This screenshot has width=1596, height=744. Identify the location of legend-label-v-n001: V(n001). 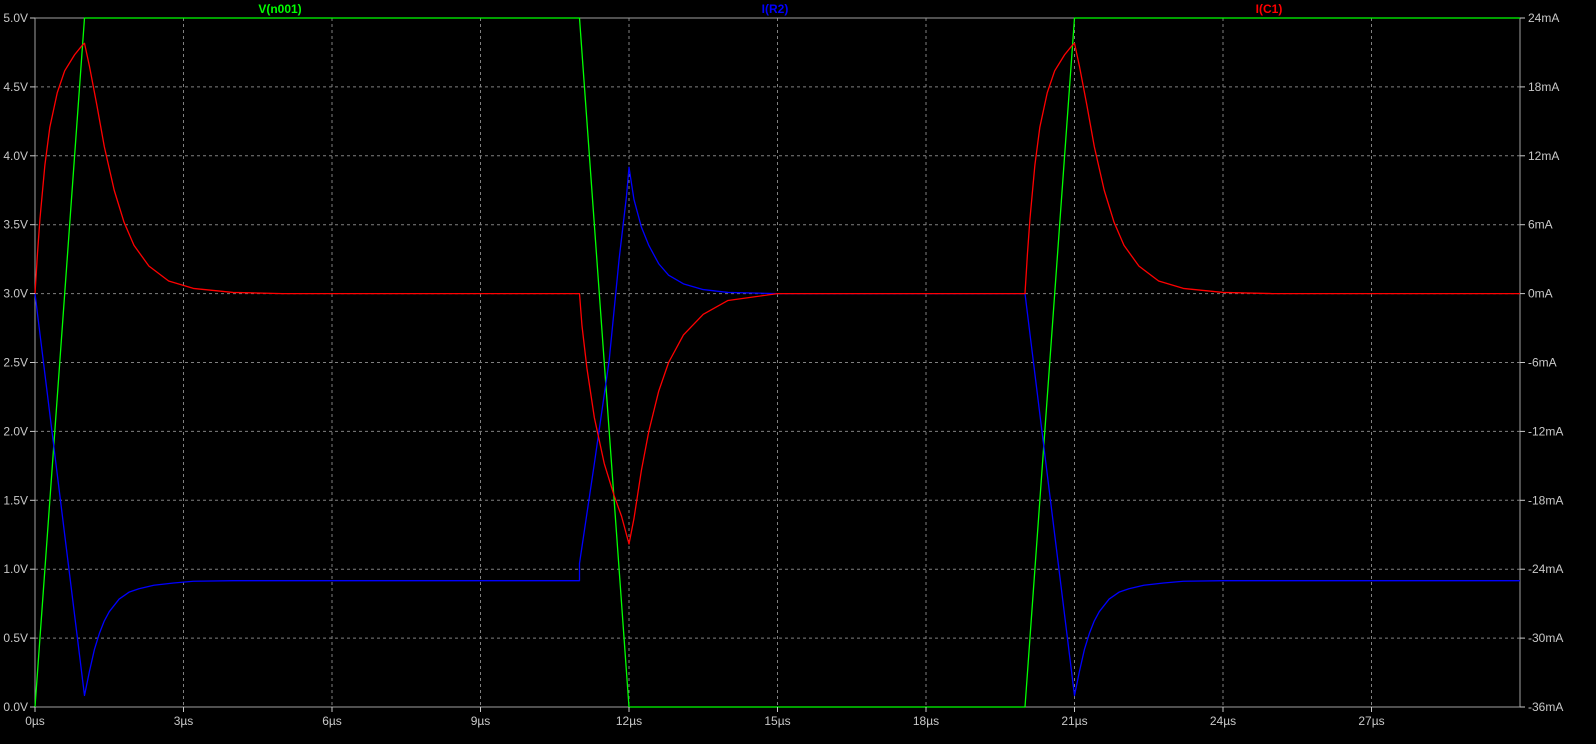
(279, 9).